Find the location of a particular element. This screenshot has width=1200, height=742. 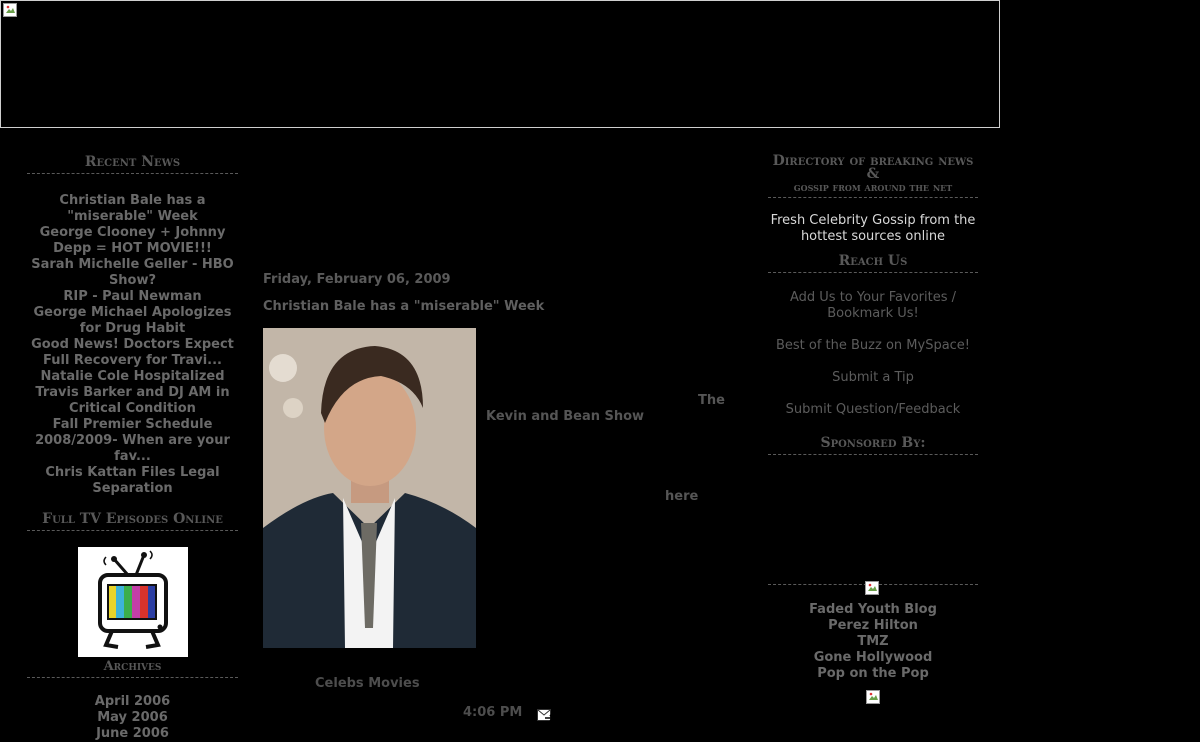

reach-us-heading: Reach Us is located at coordinates (873, 263).